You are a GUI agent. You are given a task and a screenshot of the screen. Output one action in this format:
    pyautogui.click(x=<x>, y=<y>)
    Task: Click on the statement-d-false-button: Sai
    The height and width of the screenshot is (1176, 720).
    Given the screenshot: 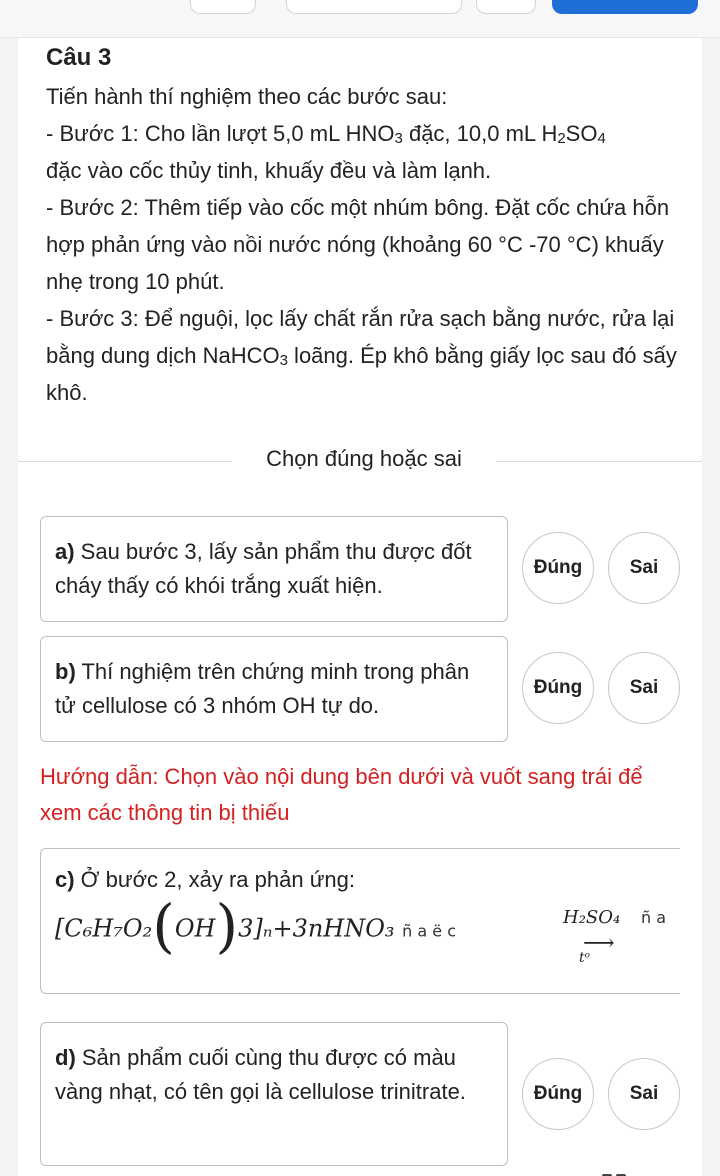 What is the action you would take?
    pyautogui.click(x=644, y=1094)
    